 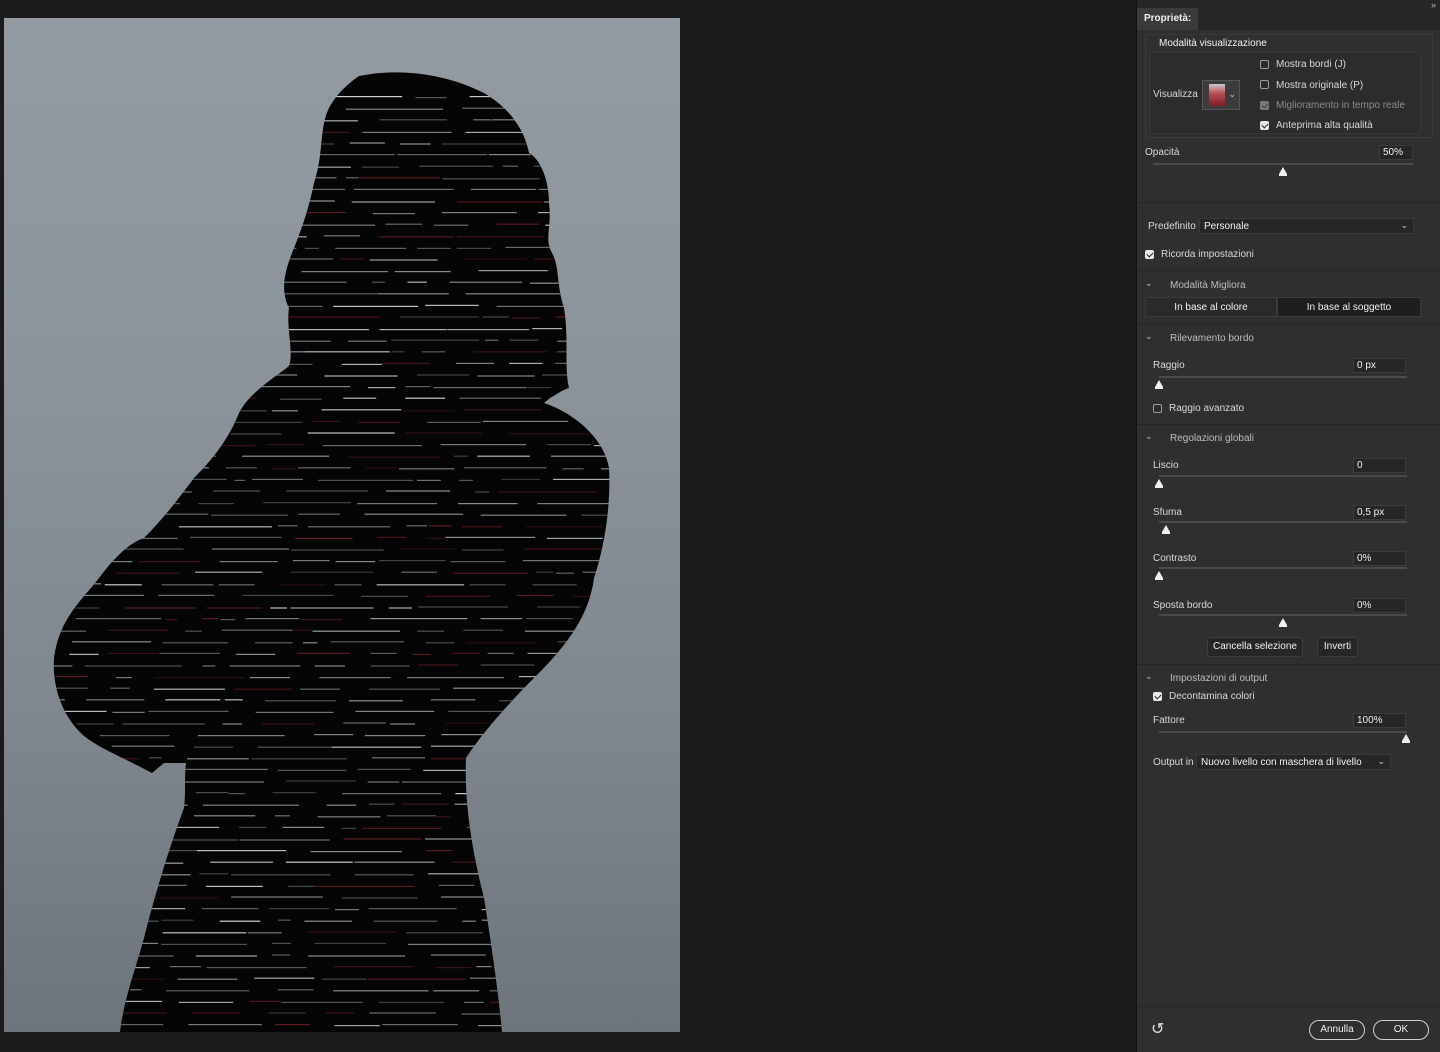 What do you see at coordinates (1283, 568) in the screenshot?
I see `contrast-slider-track` at bounding box center [1283, 568].